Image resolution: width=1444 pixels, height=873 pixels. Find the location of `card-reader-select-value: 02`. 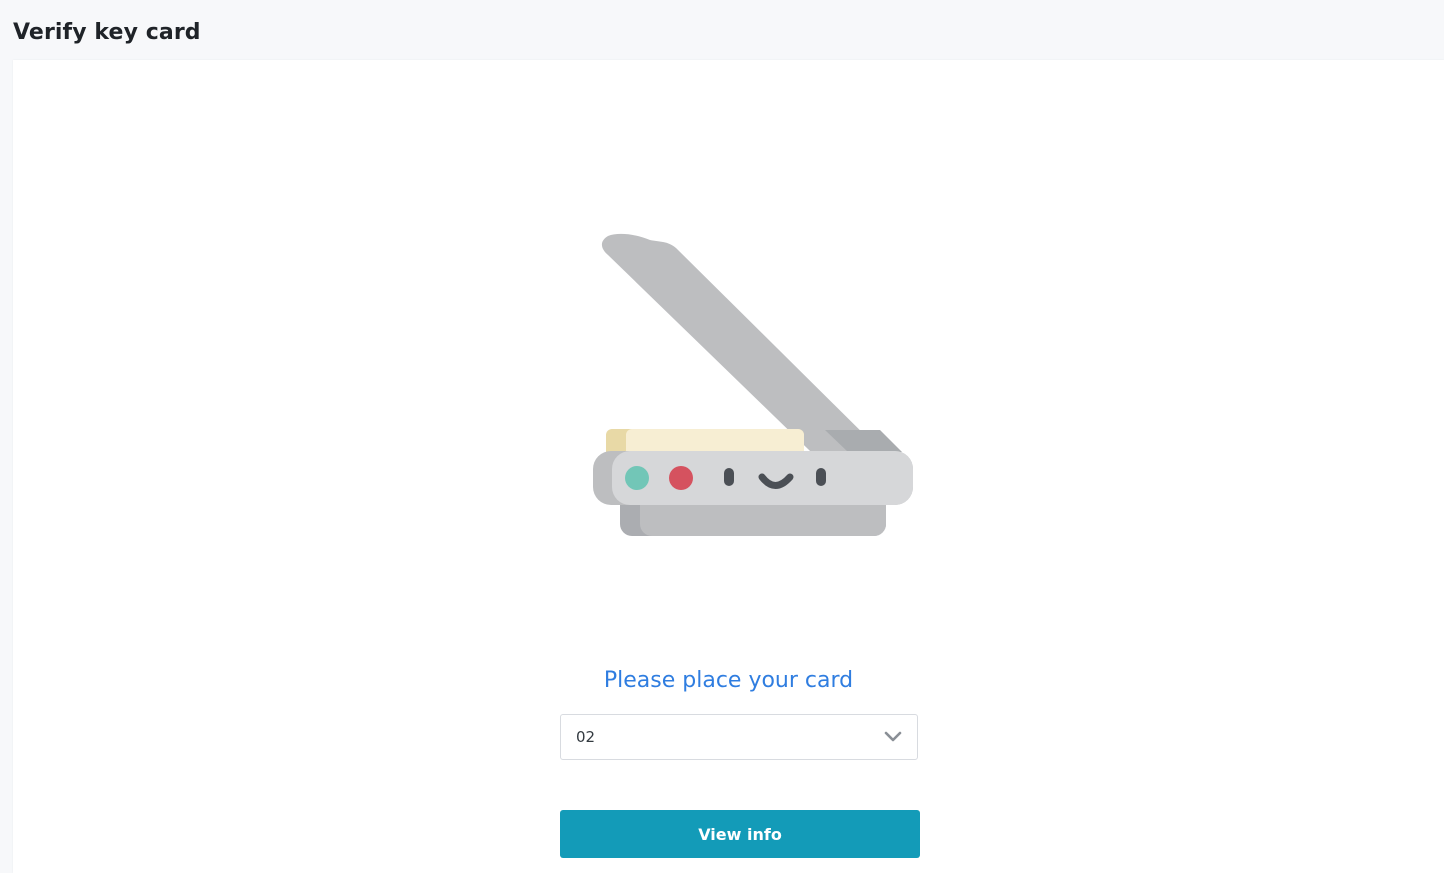

card-reader-select-value: 02 is located at coordinates (586, 737).